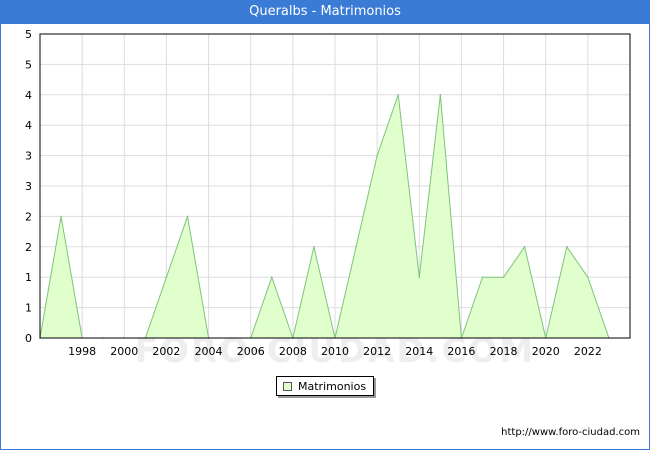  I want to click on x-tick-label: 2002, so click(166, 351).